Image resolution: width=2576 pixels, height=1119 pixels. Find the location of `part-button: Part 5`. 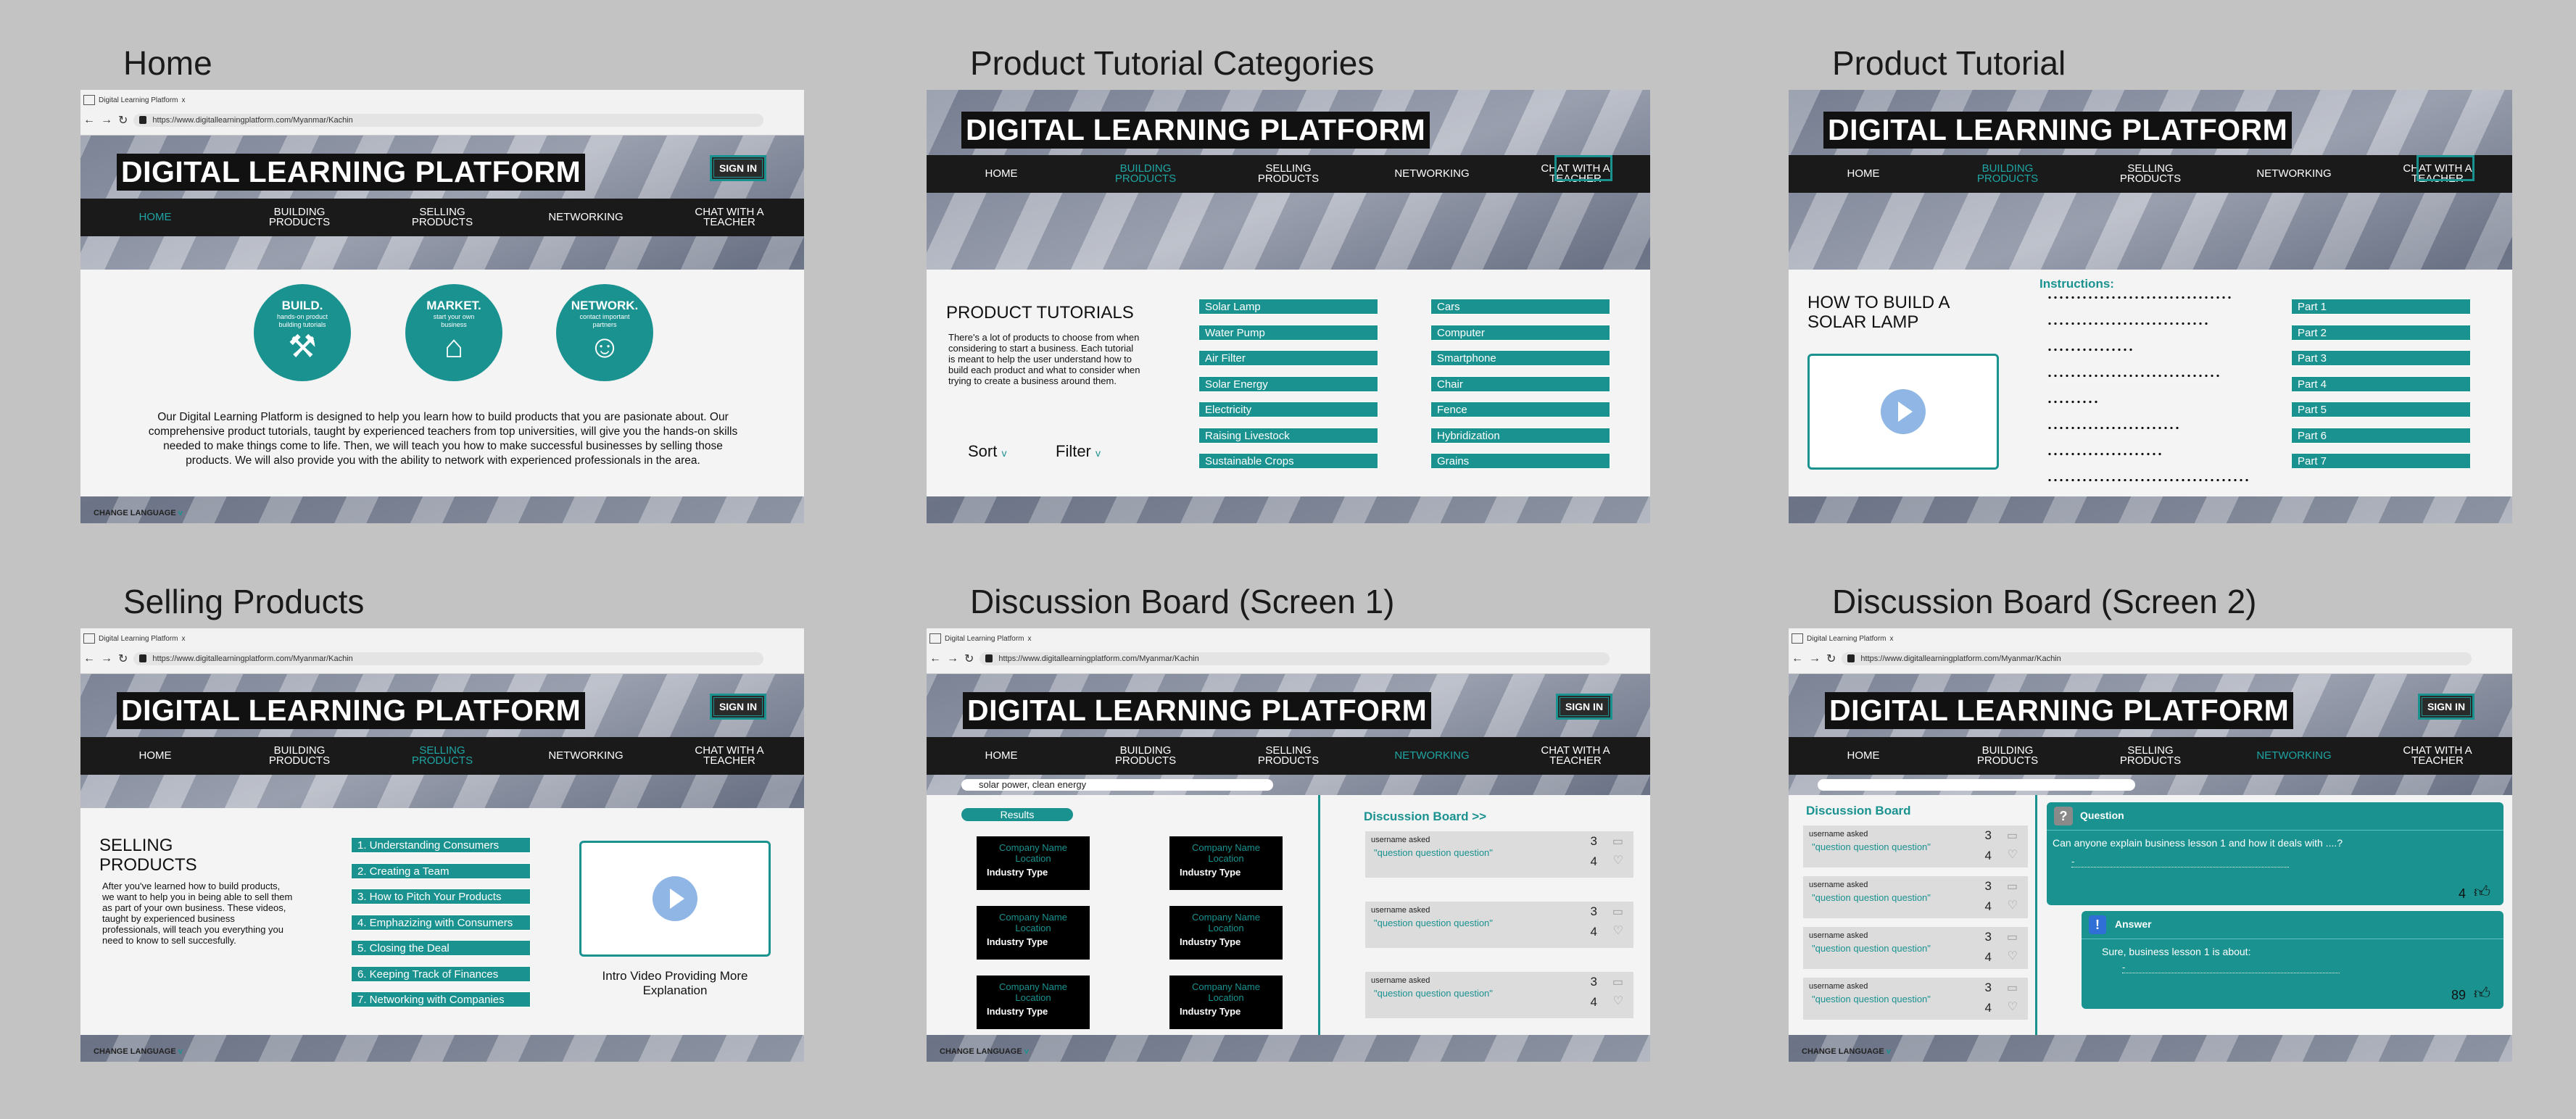

part-button: Part 5 is located at coordinates (2381, 410).